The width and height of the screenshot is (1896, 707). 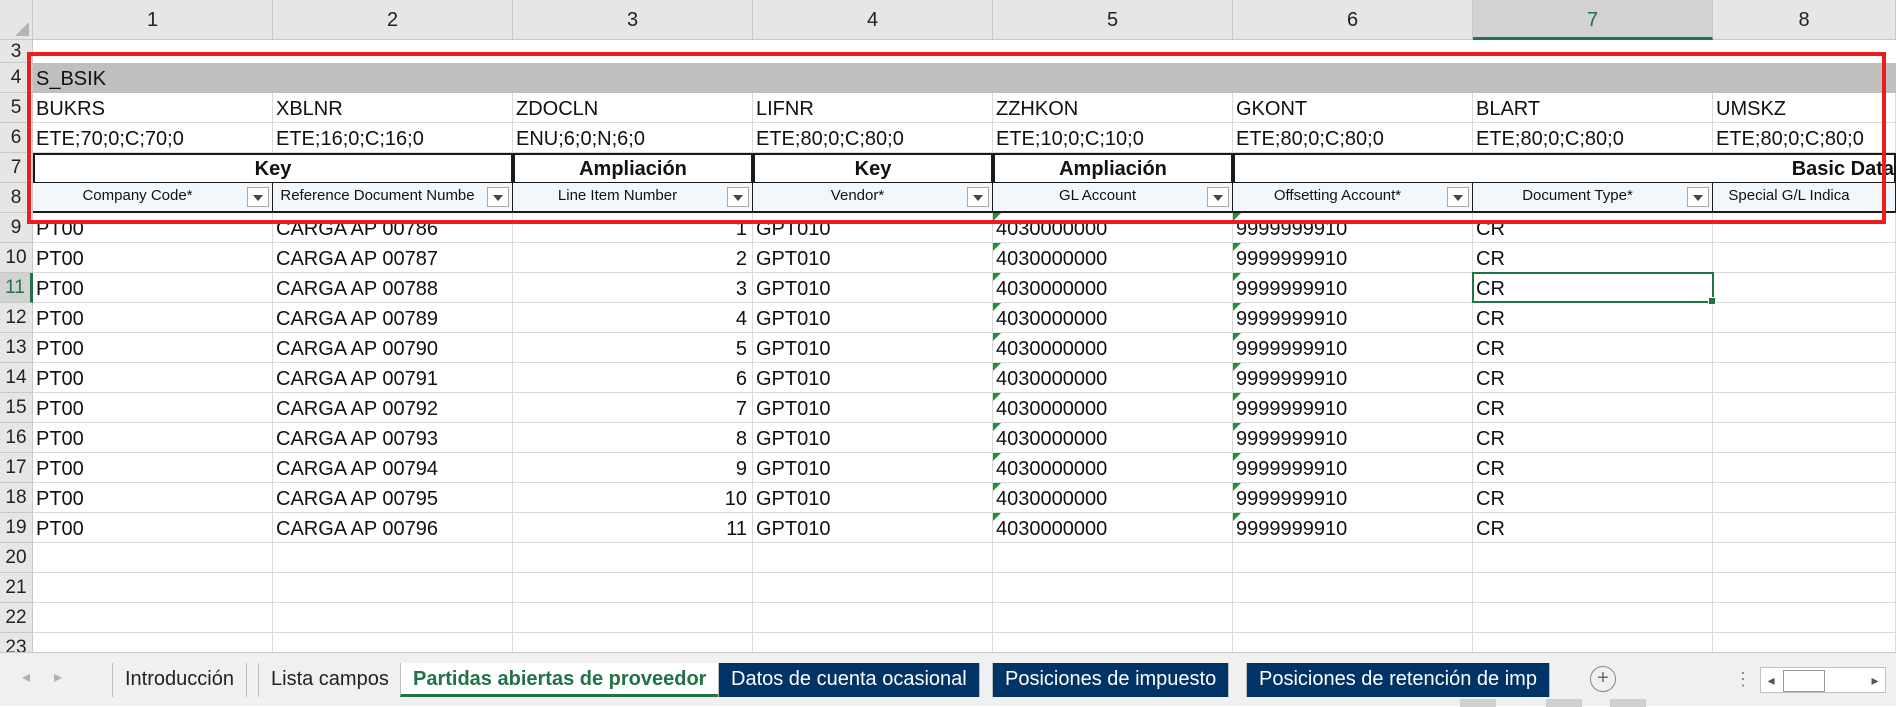 I want to click on table-cell: 10, so click(x=633, y=498).